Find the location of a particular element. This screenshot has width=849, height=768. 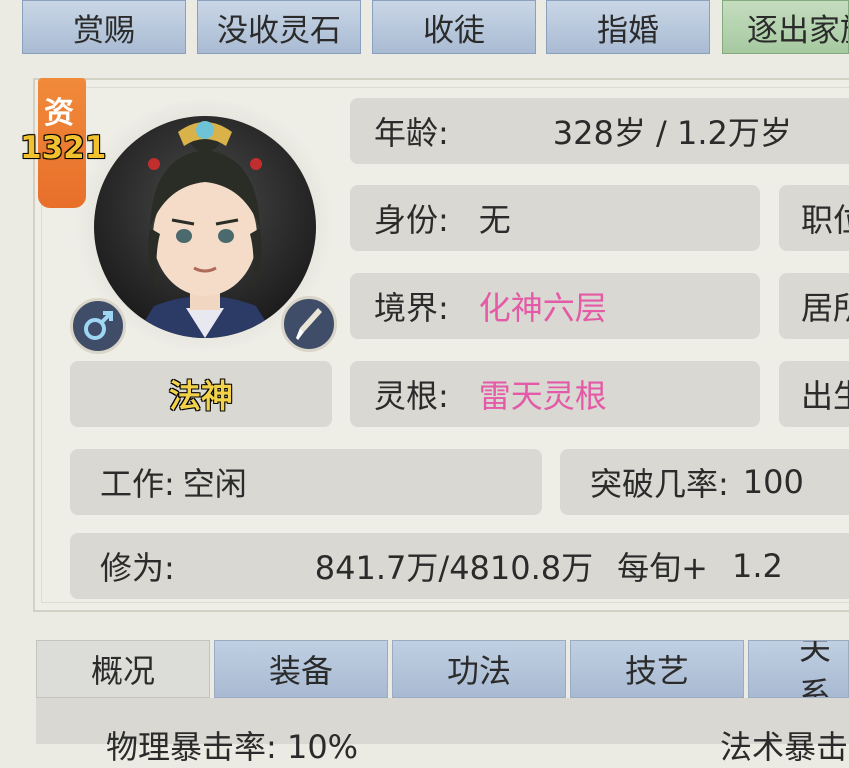

residence-row: 居所 is located at coordinates (814, 306).